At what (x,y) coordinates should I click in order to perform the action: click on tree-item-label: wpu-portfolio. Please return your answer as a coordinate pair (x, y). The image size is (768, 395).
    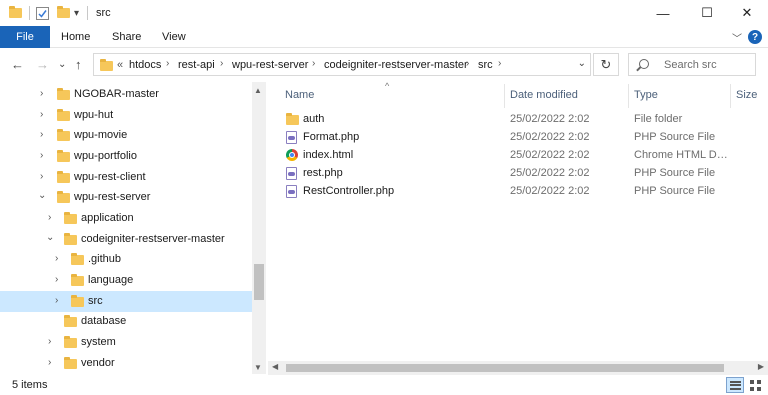
    Looking at the image, I should click on (105, 156).